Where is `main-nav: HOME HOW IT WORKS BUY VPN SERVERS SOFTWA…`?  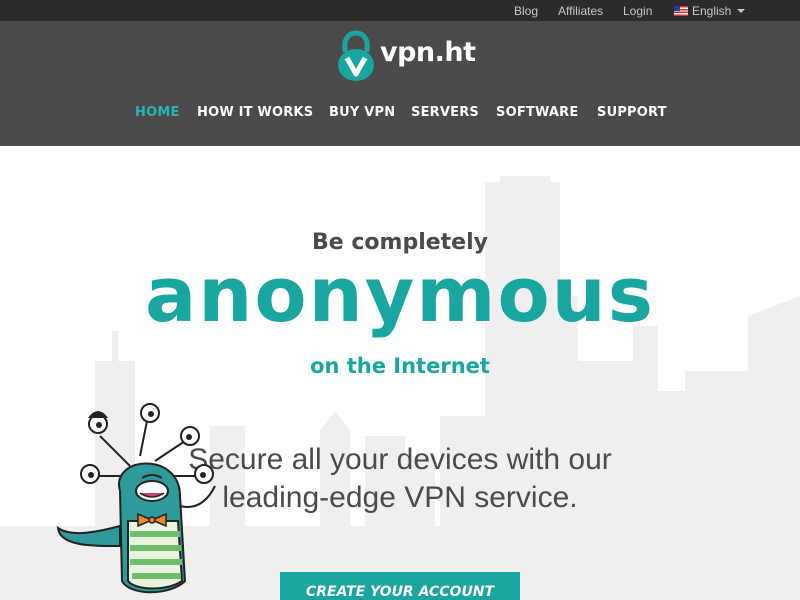
main-nav: HOME HOW IT WORKS BUY VPN SERVERS SOFTWA… is located at coordinates (400, 115).